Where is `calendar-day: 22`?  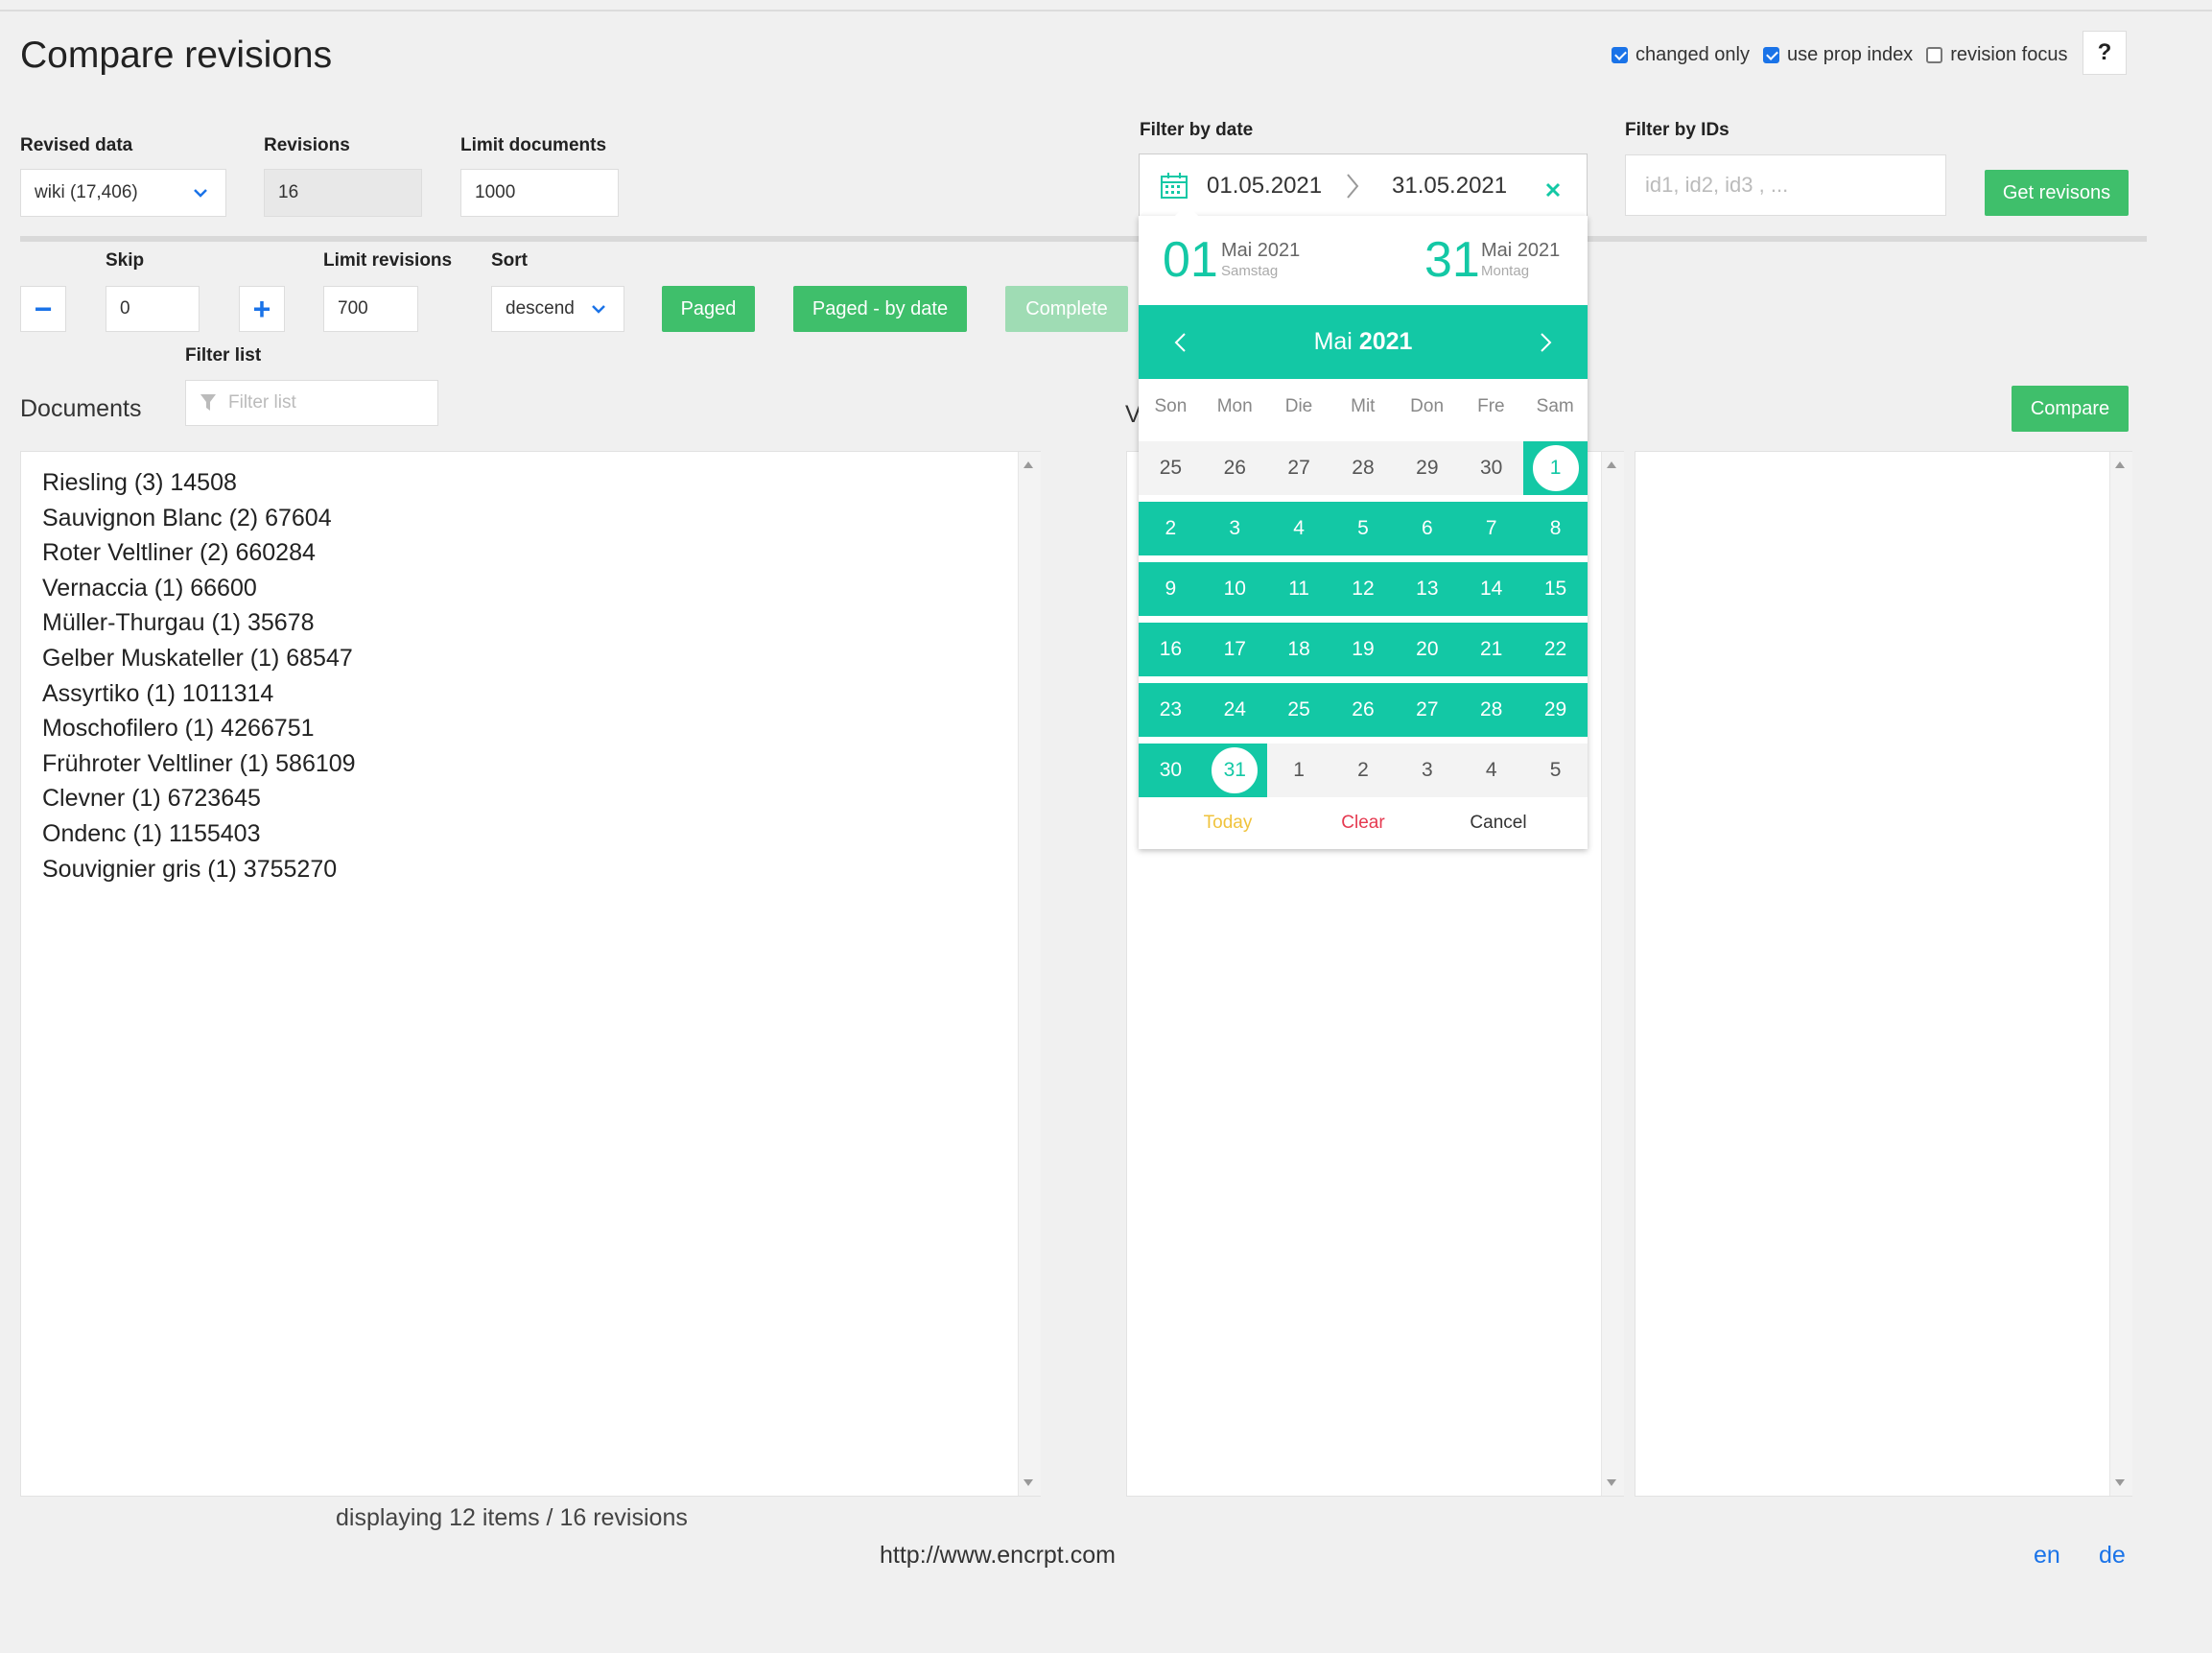
calendar-day: 22 is located at coordinates (1555, 649).